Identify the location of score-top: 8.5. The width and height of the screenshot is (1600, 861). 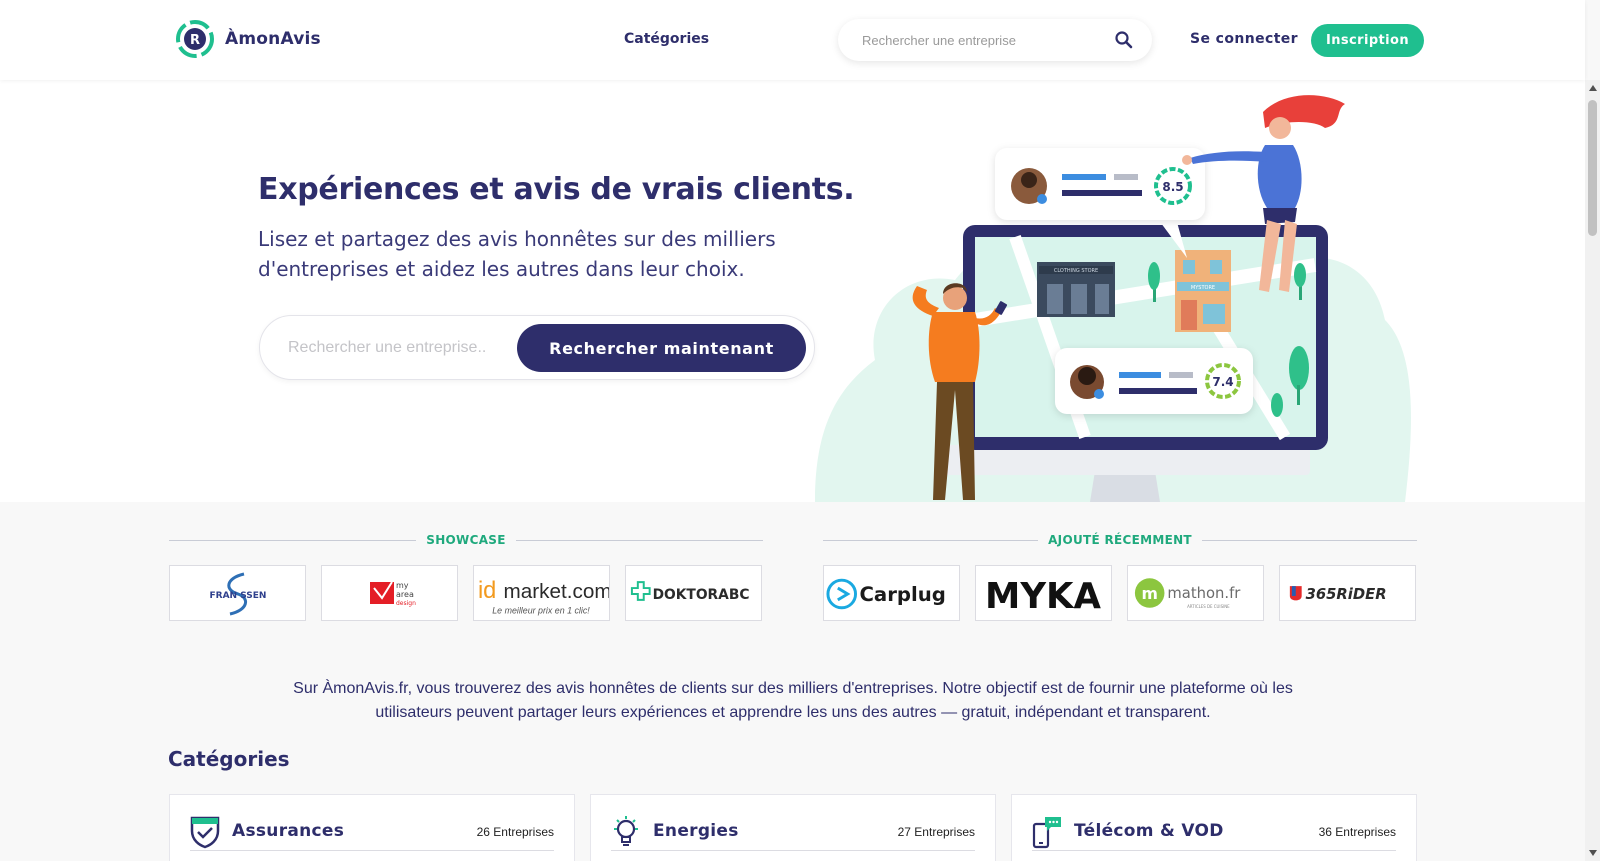
(1172, 187).